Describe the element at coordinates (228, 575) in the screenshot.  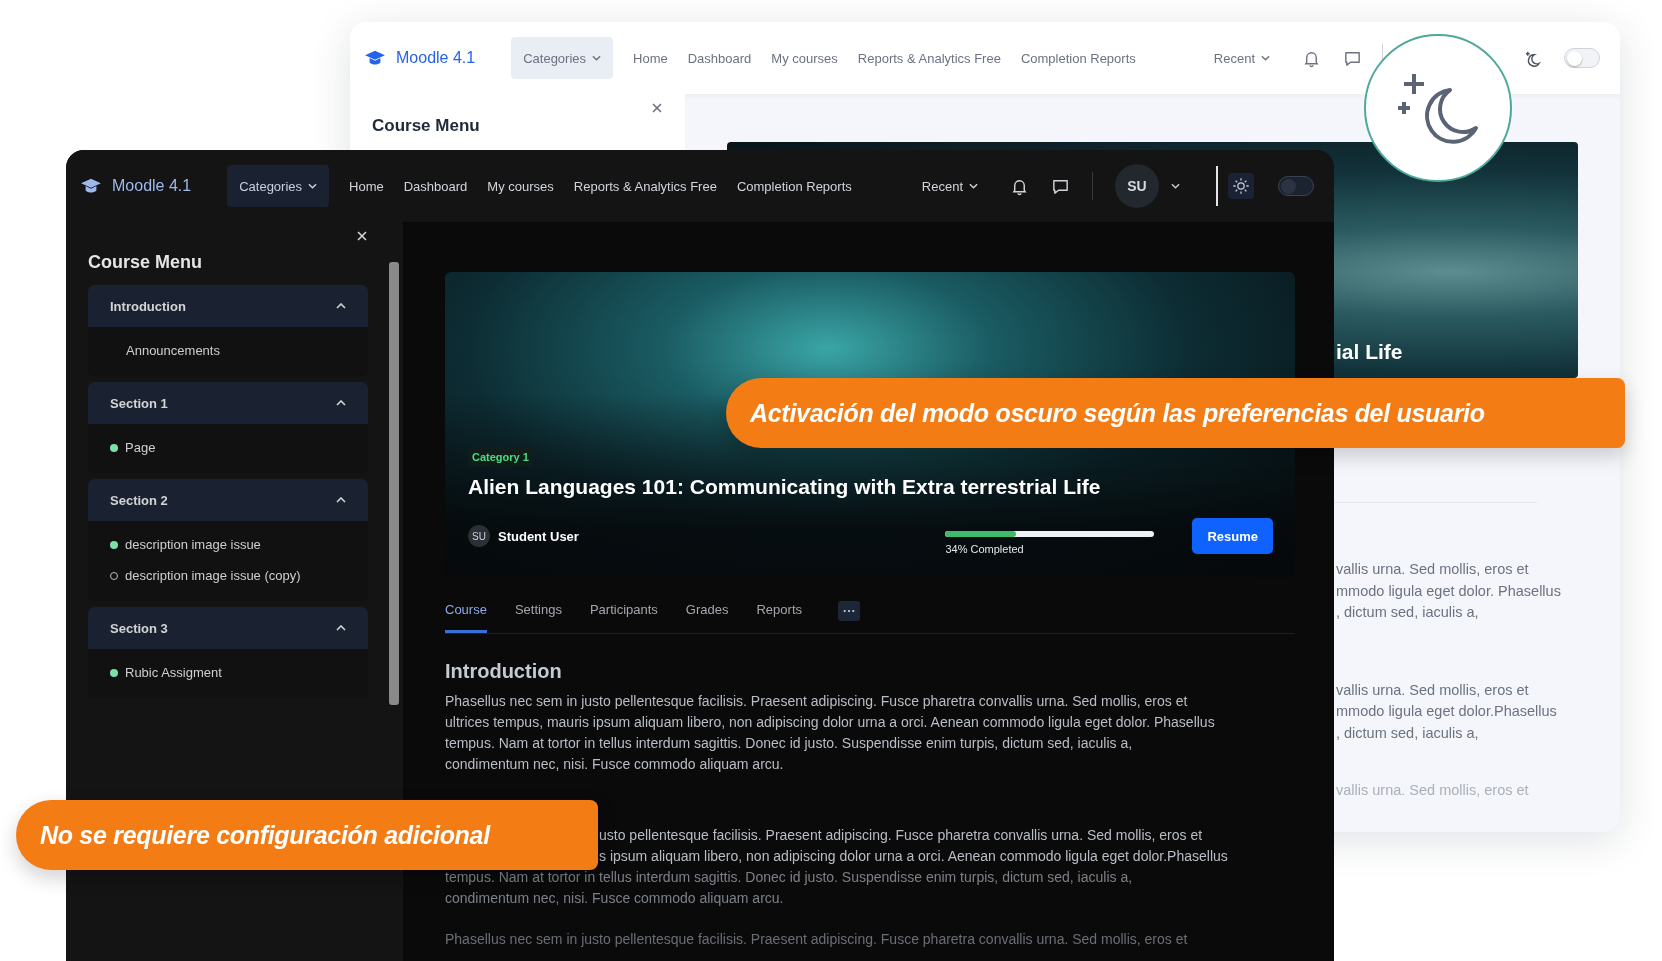
I see `activity-link: description image issue (copy)` at that location.